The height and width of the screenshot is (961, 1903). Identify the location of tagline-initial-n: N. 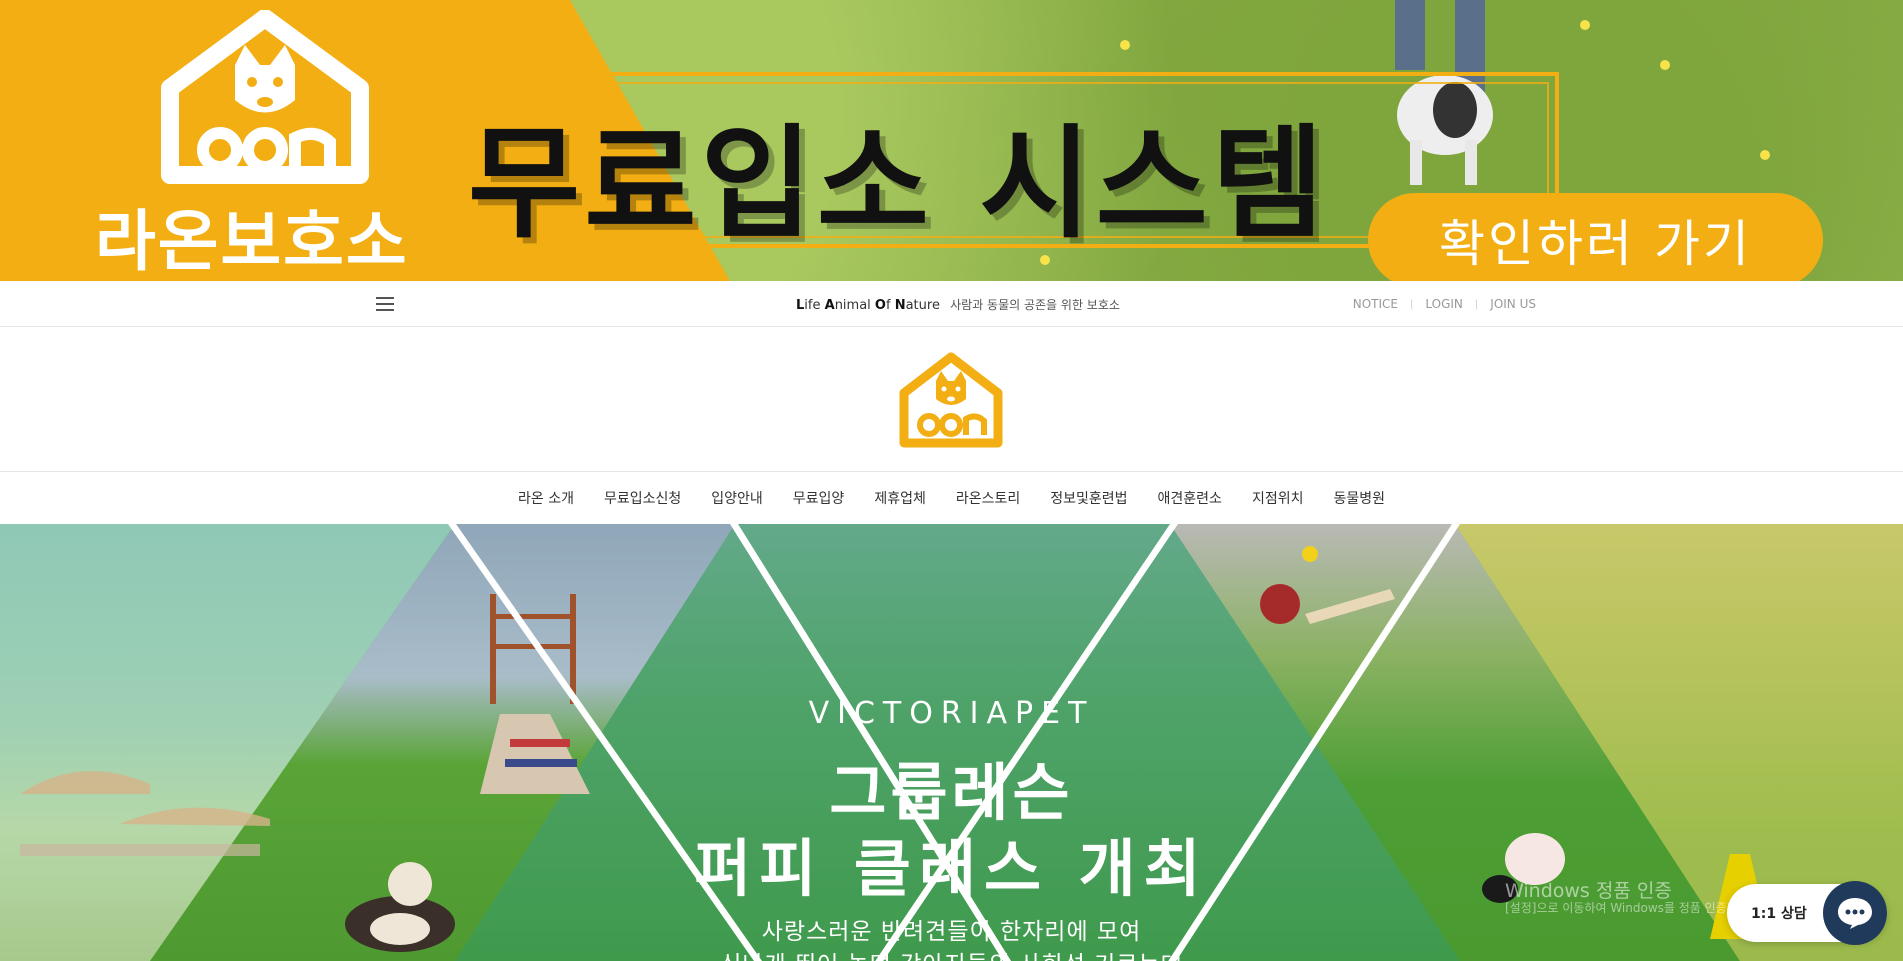
(900, 305).